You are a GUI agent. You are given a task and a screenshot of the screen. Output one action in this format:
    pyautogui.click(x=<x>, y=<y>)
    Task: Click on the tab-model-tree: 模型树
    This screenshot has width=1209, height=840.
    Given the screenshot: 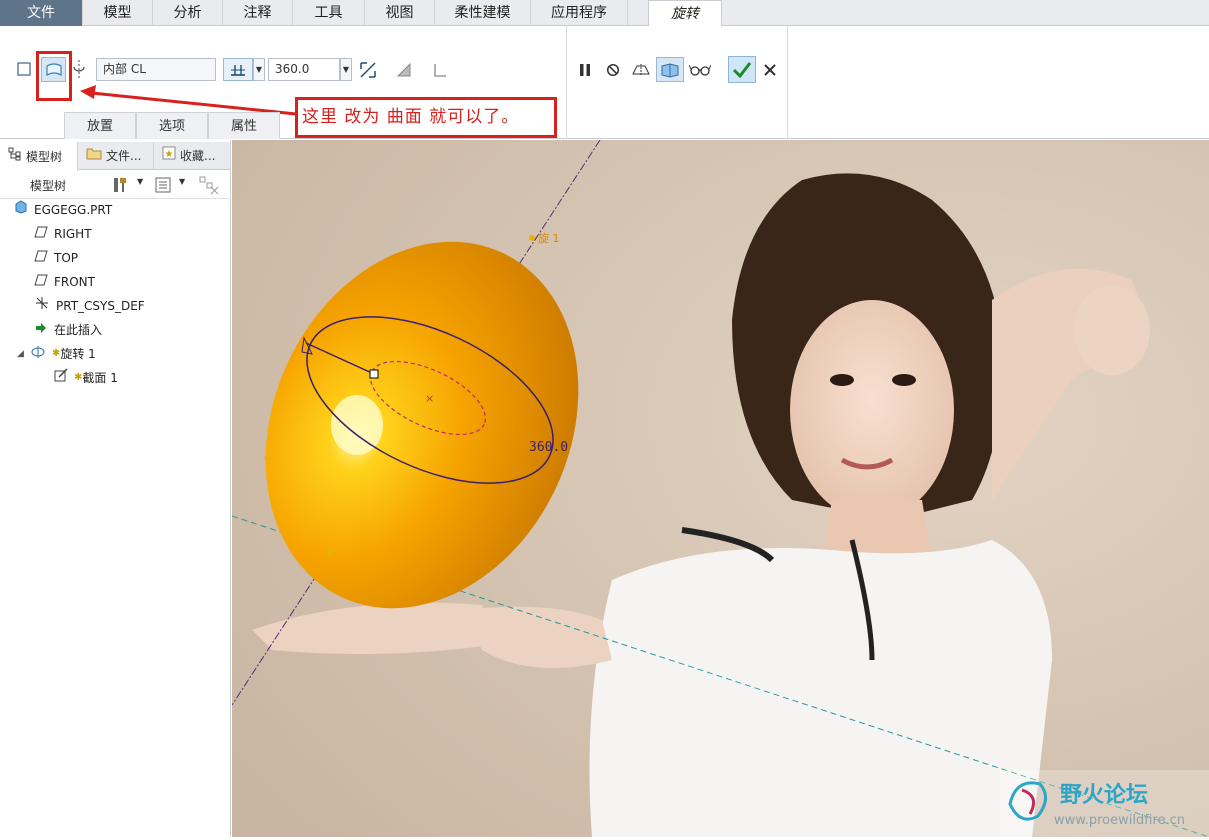 What is the action you would take?
    pyautogui.click(x=39, y=156)
    